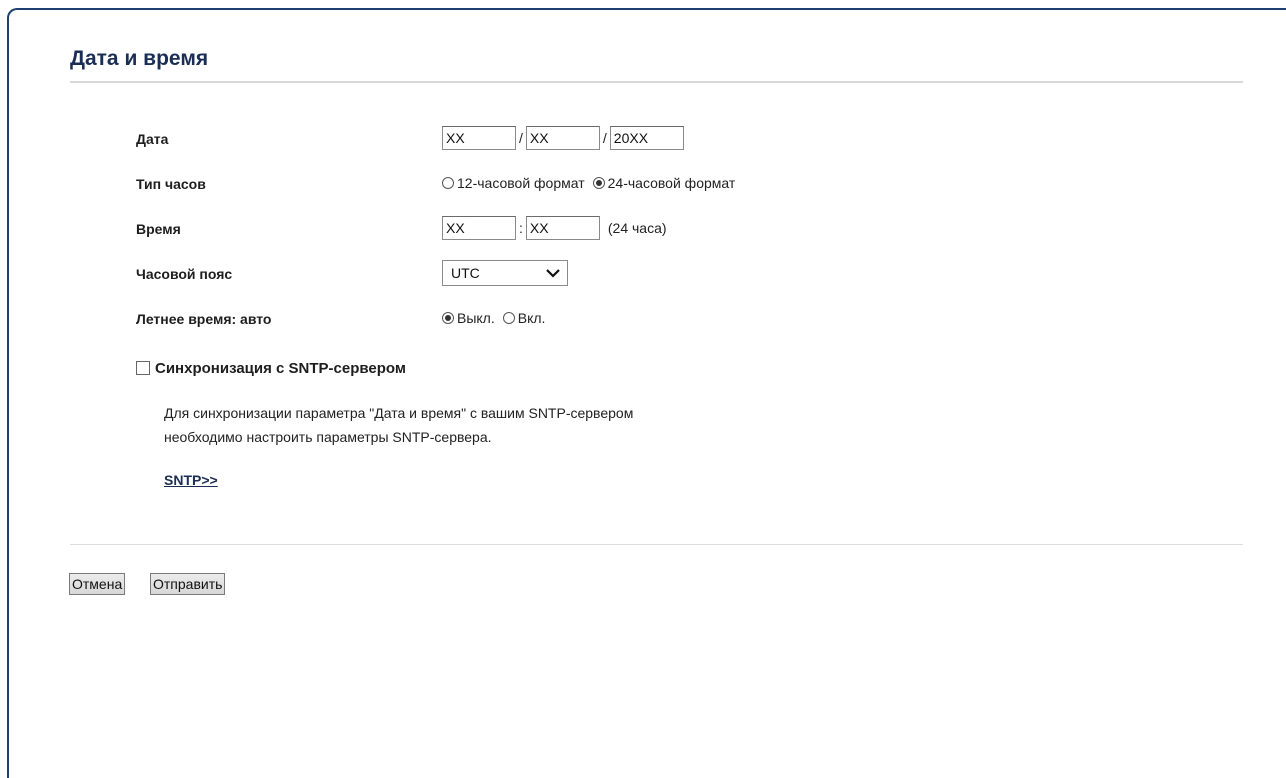 This screenshot has width=1286, height=778. What do you see at coordinates (553, 273) in the screenshot?
I see `chevron-down-icon` at bounding box center [553, 273].